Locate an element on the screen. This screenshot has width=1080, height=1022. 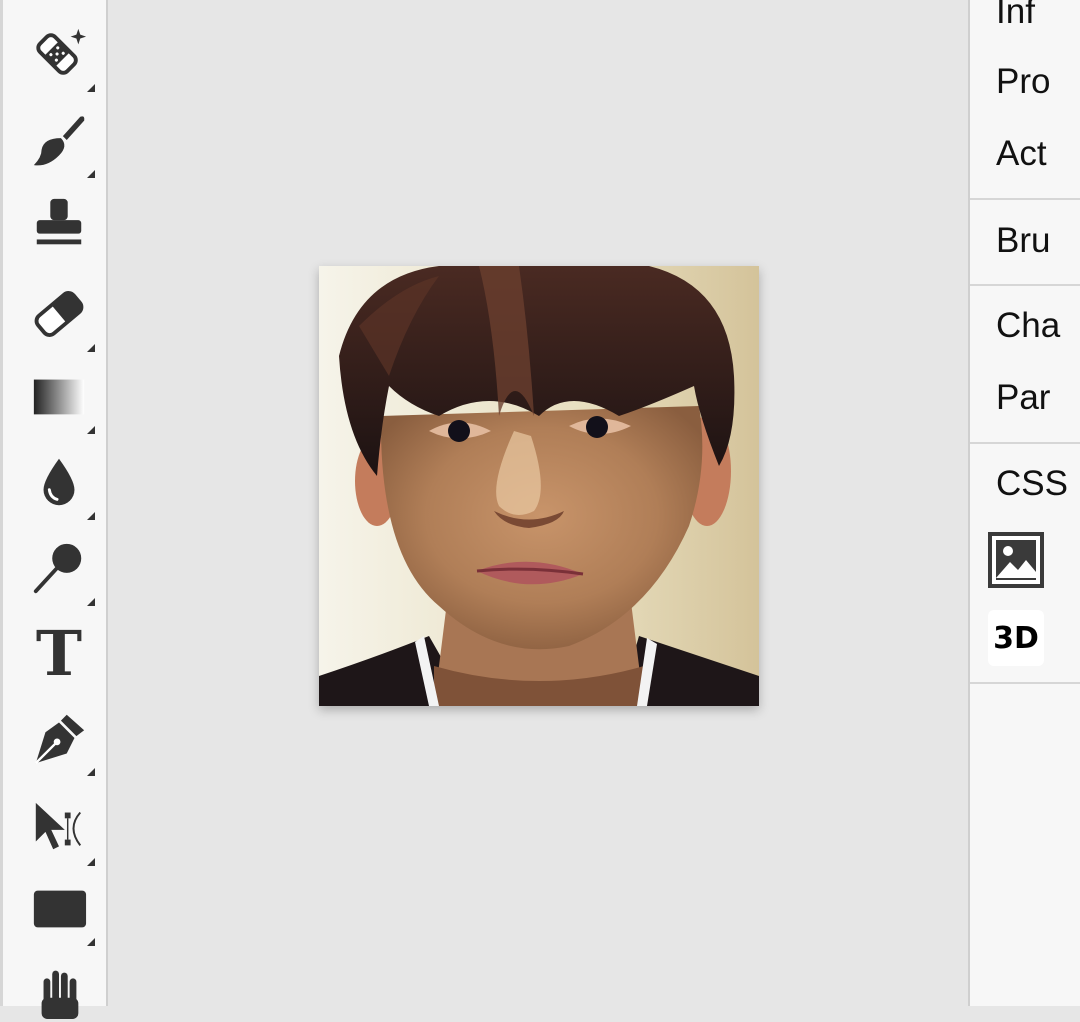
type-glyph: T is located at coordinates (59, 653).